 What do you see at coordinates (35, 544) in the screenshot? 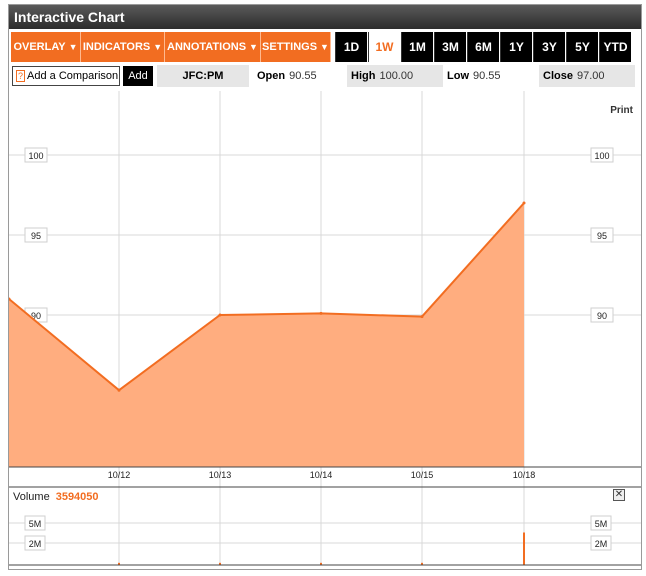
I see `volume-tick-label-left: 2M` at bounding box center [35, 544].